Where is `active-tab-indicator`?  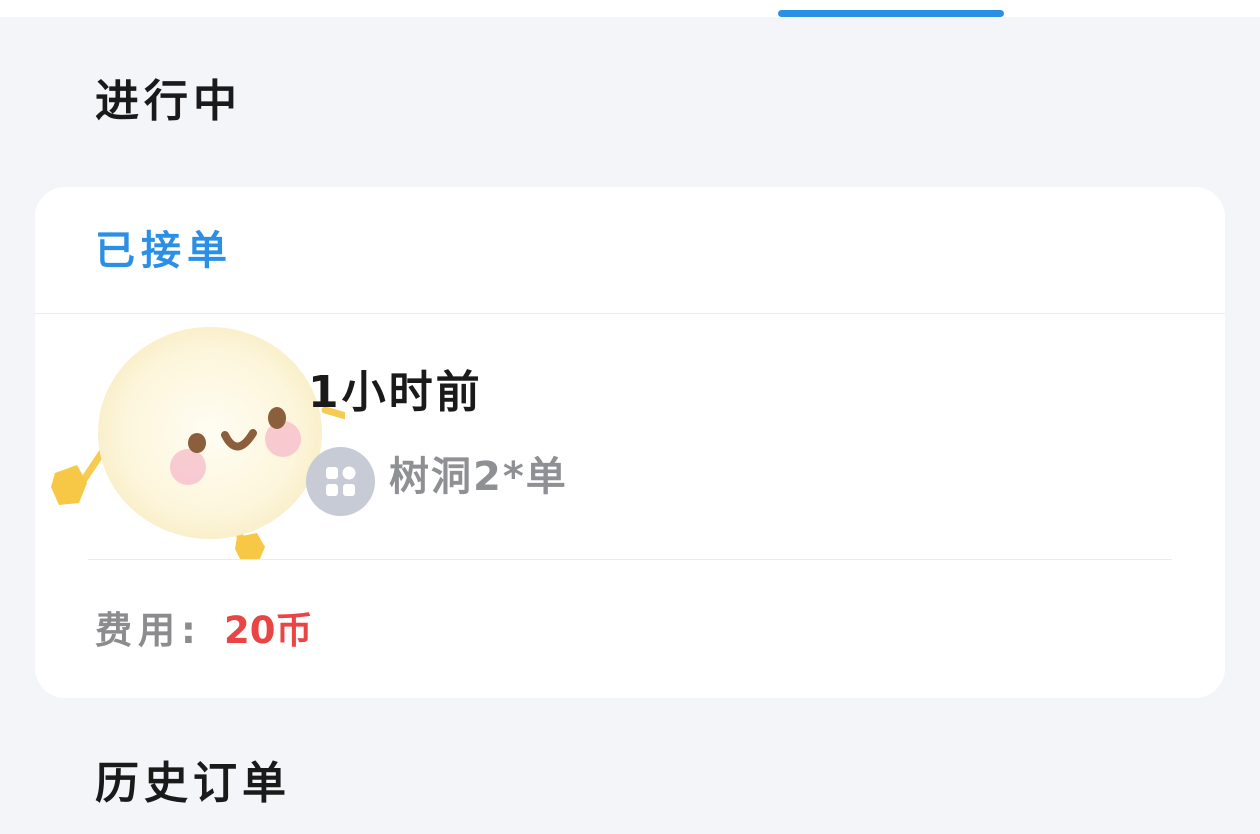
active-tab-indicator is located at coordinates (891, 13).